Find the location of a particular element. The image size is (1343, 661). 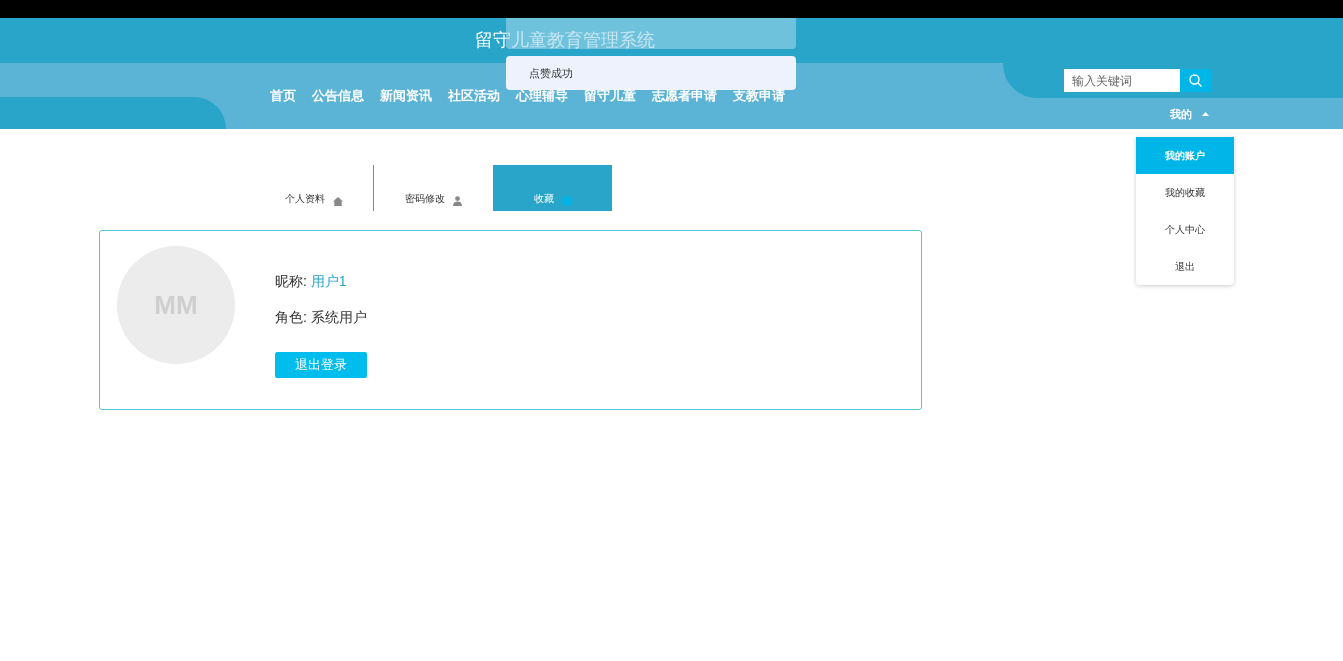

search-button is located at coordinates (1195, 80).